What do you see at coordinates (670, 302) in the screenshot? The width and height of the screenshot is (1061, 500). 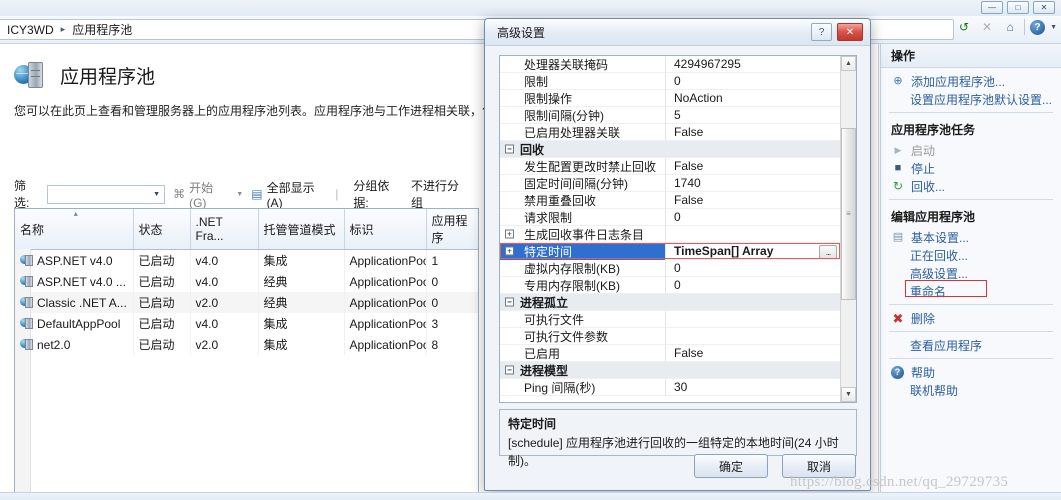 I see `property-category-row: − 进程孤立` at bounding box center [670, 302].